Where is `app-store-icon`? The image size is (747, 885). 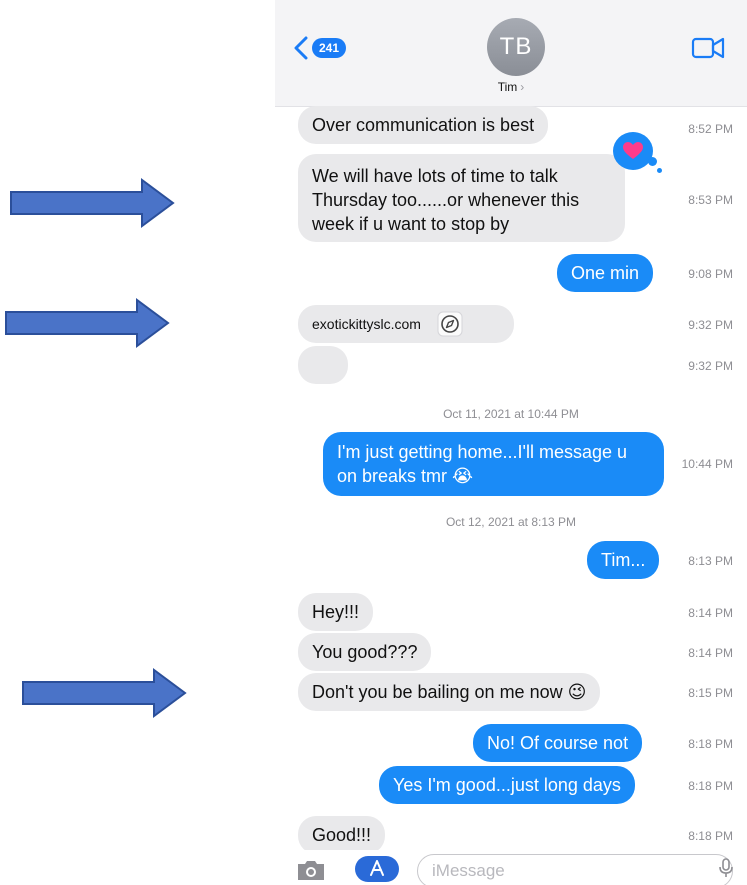 app-store-icon is located at coordinates (377, 868).